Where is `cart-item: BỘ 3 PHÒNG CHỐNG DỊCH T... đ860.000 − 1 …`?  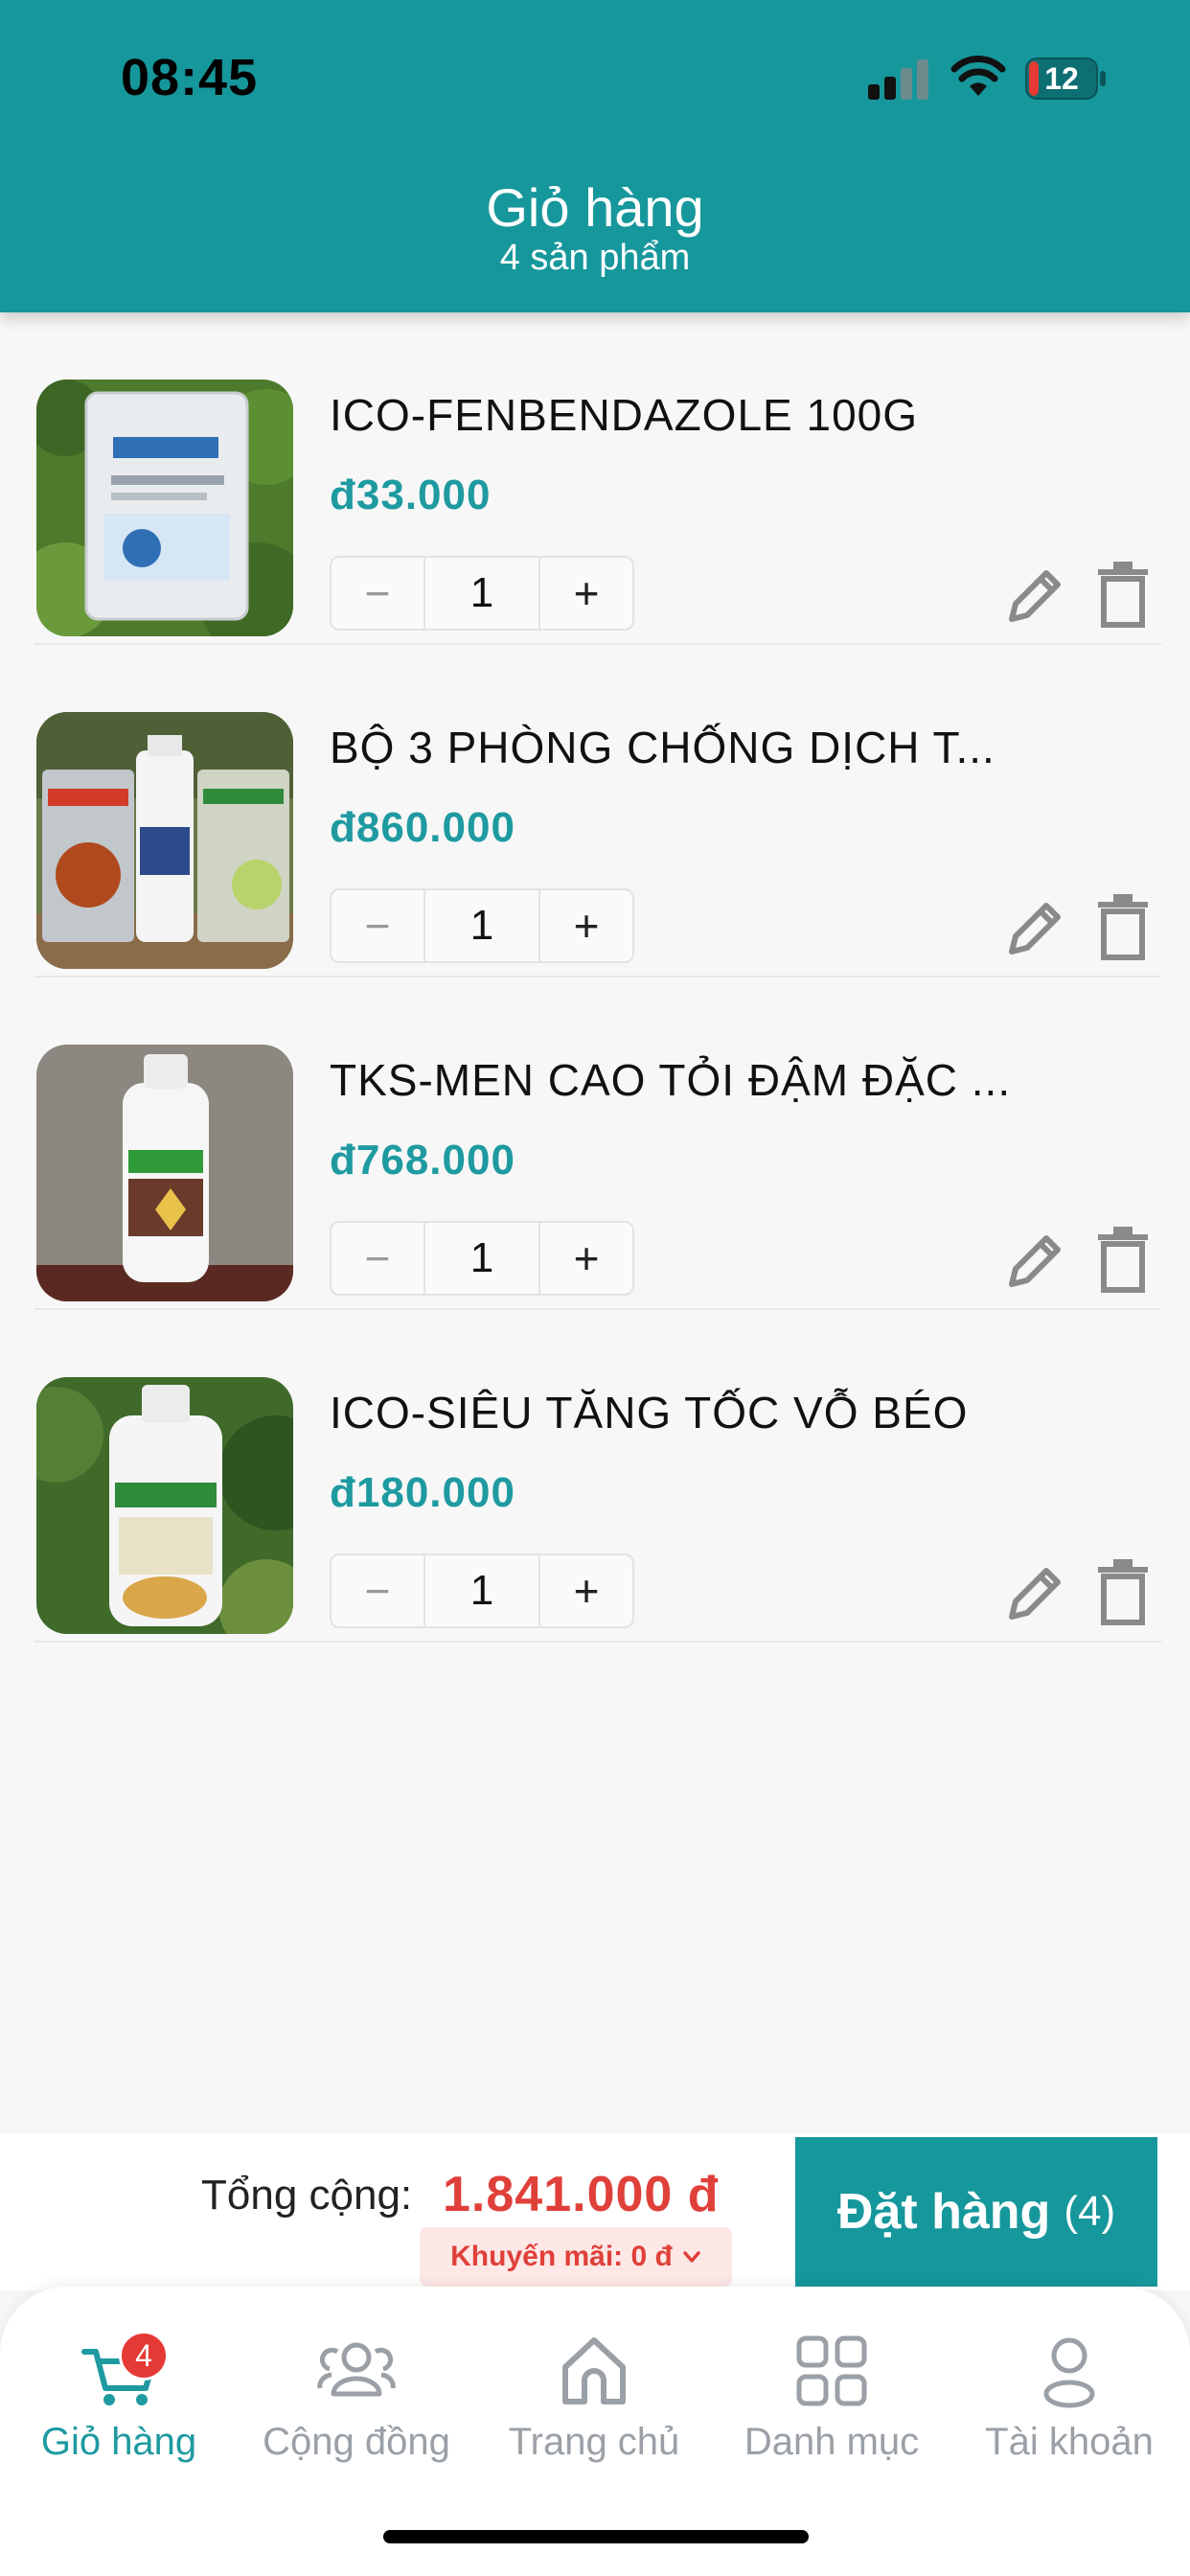 cart-item: BỘ 3 PHÒNG CHỐNG DỊCH T... đ860.000 − 1 … is located at coordinates (595, 811).